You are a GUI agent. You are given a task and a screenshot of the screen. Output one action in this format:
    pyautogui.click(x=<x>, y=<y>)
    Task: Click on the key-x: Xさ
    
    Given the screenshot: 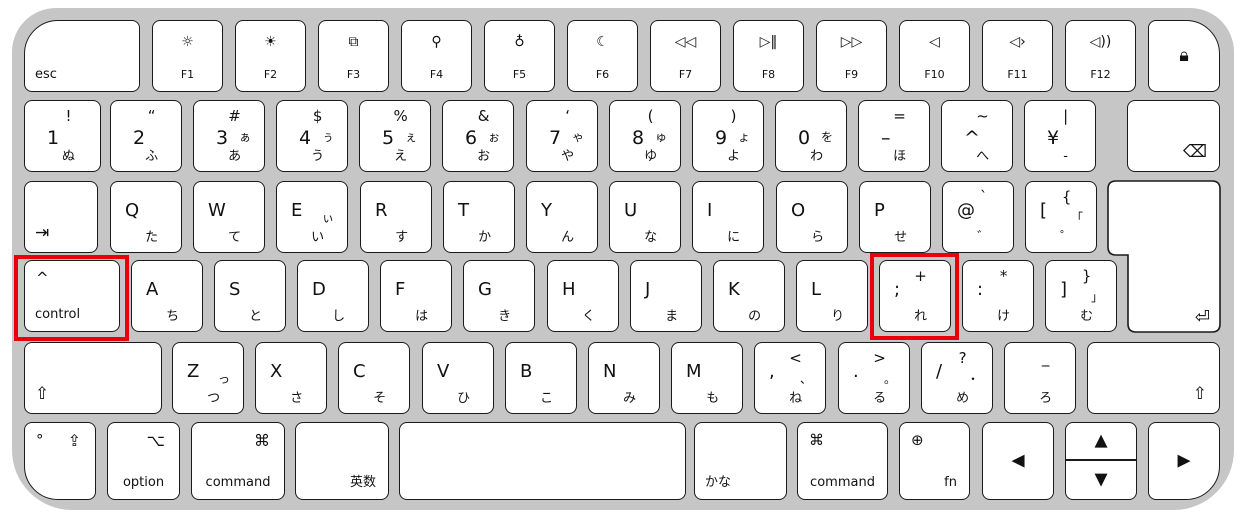 What is the action you would take?
    pyautogui.click(x=291, y=378)
    